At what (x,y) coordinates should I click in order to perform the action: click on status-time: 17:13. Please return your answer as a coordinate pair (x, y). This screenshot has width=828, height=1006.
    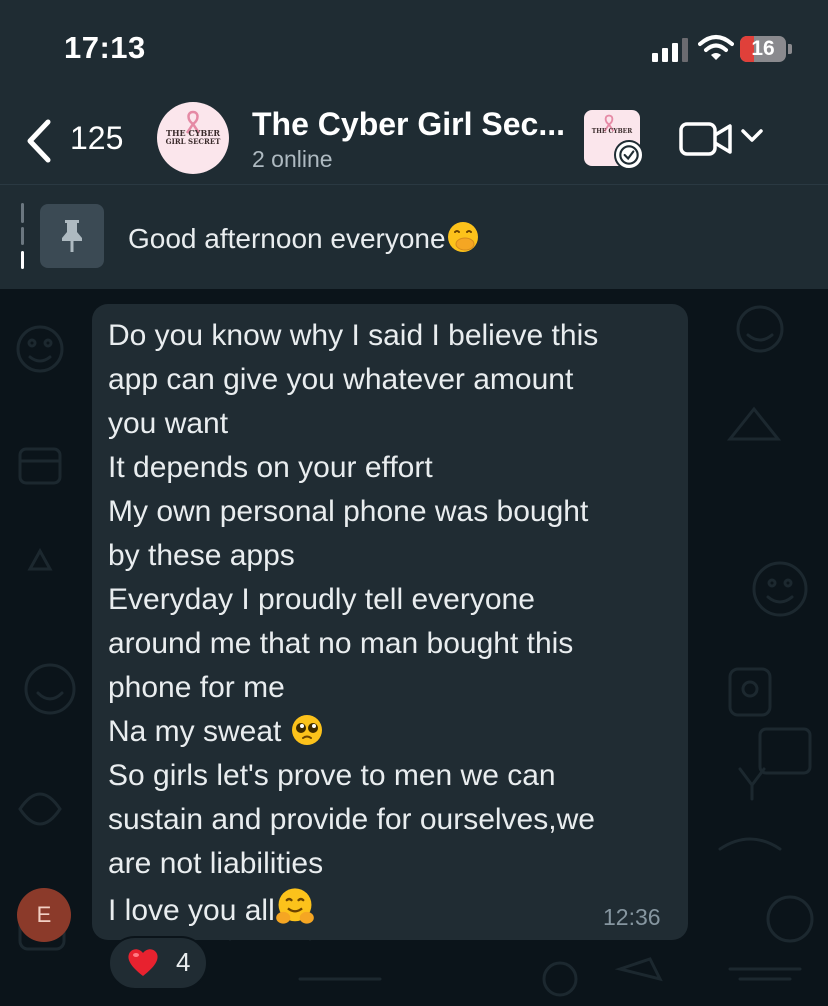
    Looking at the image, I should click on (105, 47).